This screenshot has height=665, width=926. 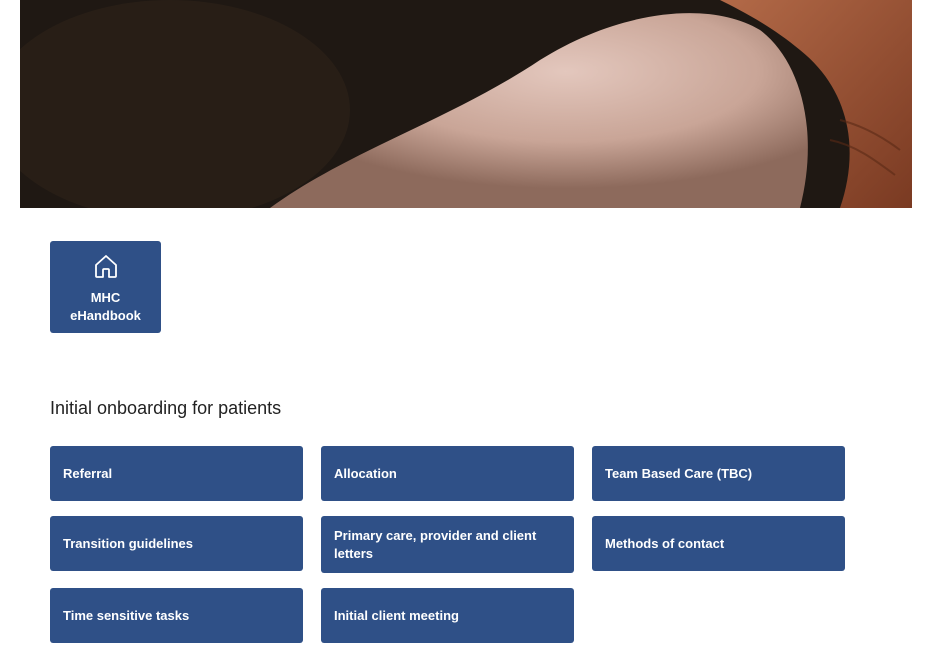 What do you see at coordinates (105, 287) in the screenshot?
I see `mhc-ehandbook-home-button: MHC eHandbook` at bounding box center [105, 287].